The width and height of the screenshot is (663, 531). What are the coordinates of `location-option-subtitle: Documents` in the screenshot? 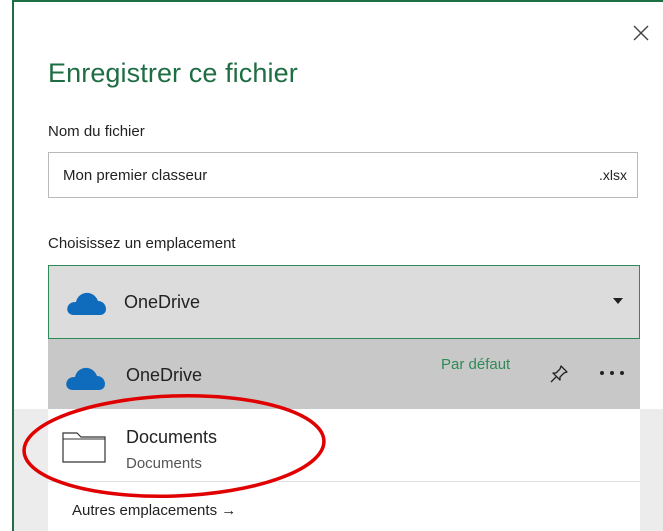 It's located at (164, 463).